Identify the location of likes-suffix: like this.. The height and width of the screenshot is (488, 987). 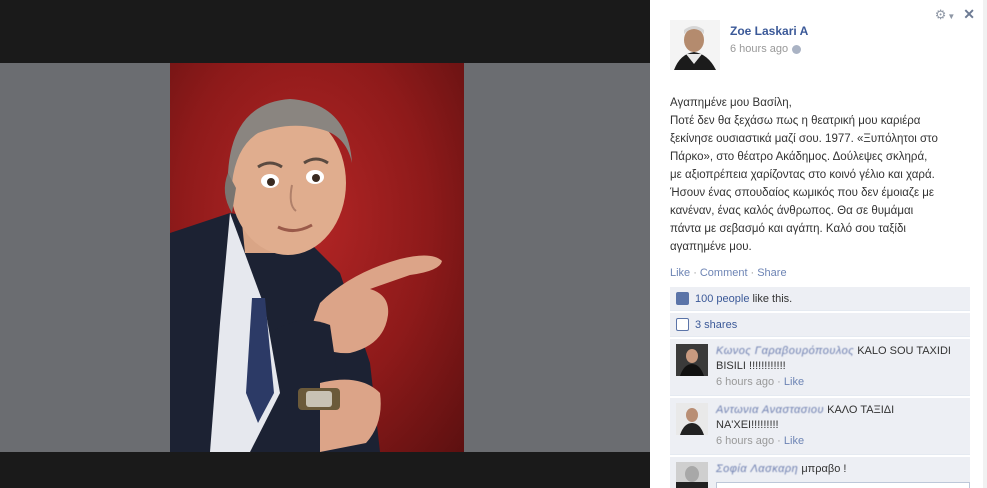
(772, 298).